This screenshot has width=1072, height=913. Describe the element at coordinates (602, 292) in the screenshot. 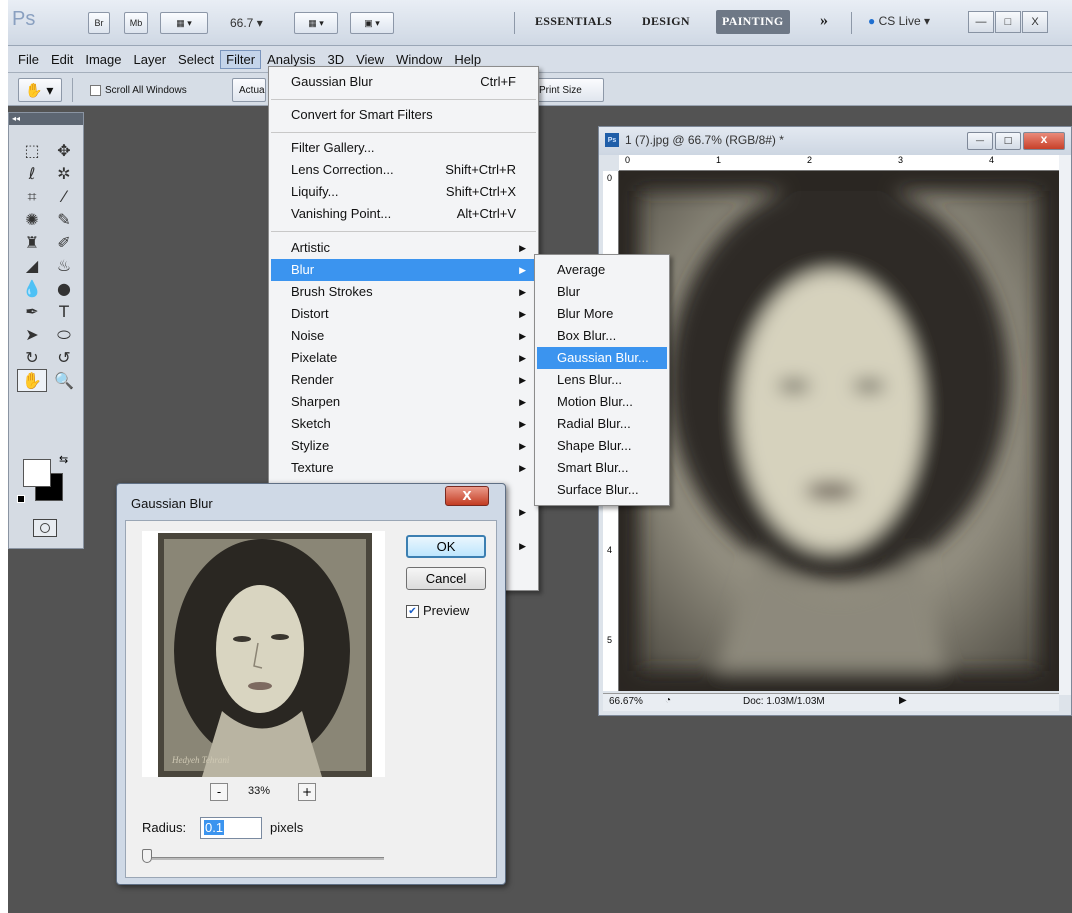

I see `submenu-item-blur: Blur` at that location.